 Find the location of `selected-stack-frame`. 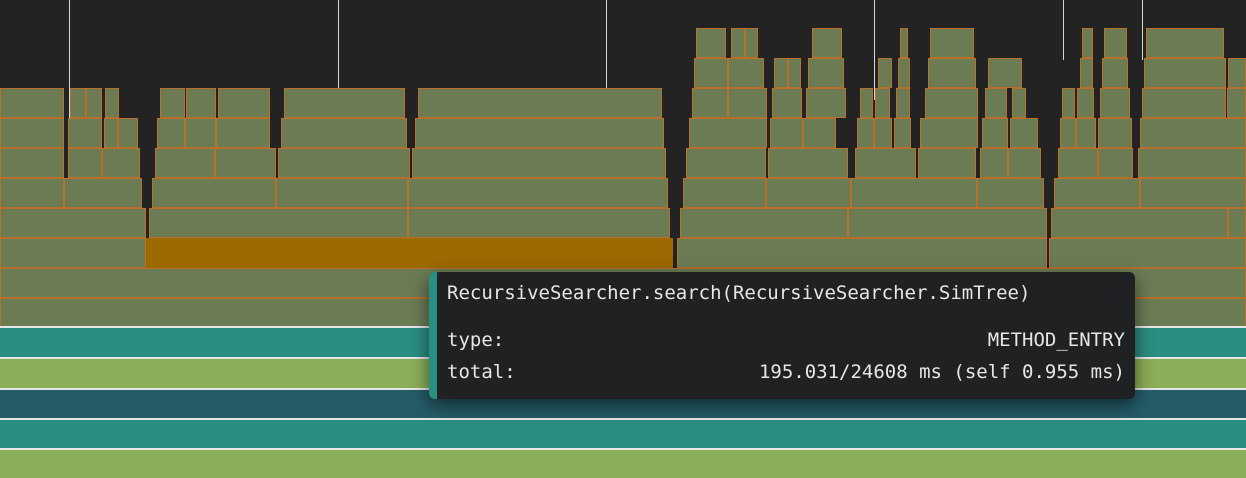

selected-stack-frame is located at coordinates (409, 253).